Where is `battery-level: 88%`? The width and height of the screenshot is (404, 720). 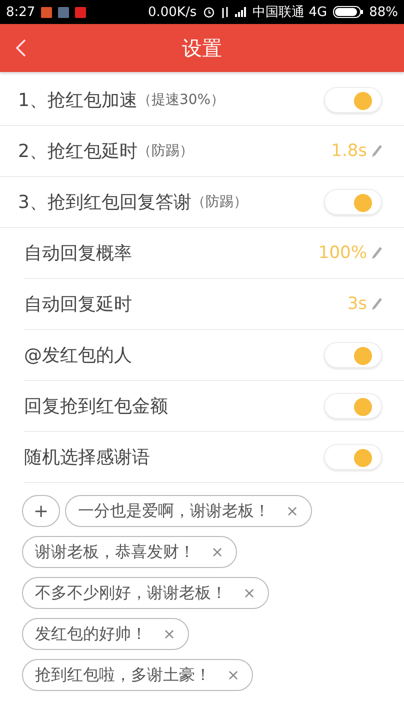
battery-level: 88% is located at coordinates (383, 12).